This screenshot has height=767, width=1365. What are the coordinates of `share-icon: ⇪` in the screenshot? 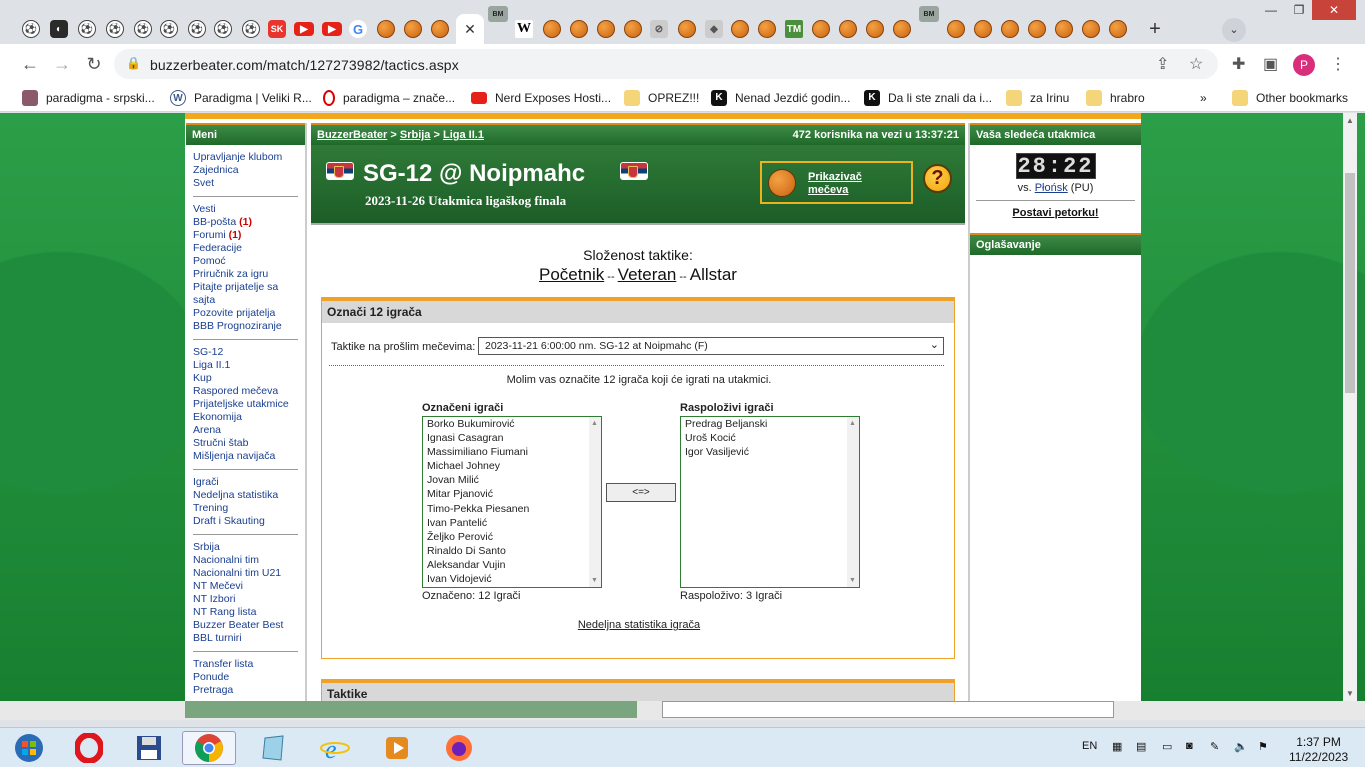 It's located at (1162, 64).